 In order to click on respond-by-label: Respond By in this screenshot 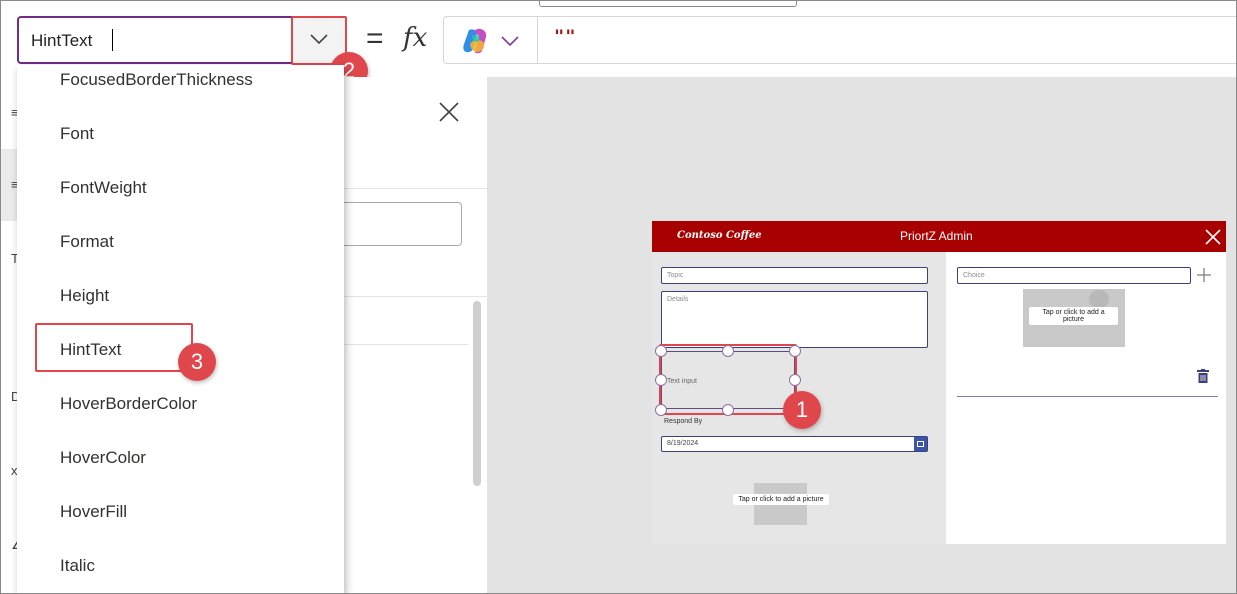, I will do `click(683, 421)`.